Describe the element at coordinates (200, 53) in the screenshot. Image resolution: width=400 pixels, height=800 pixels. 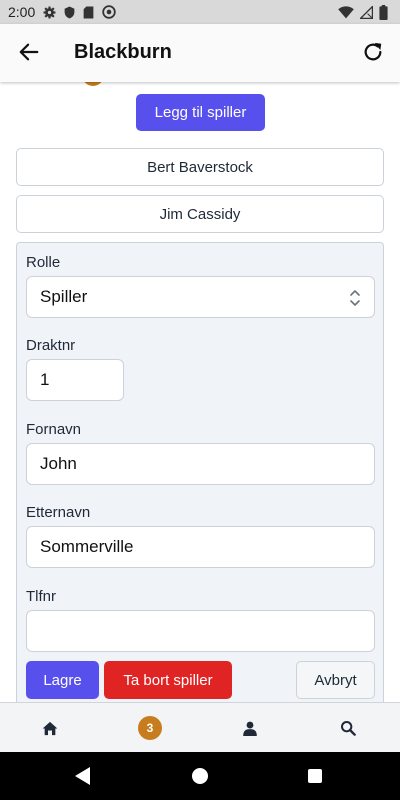
I see `app-bar: Blackburn` at that location.